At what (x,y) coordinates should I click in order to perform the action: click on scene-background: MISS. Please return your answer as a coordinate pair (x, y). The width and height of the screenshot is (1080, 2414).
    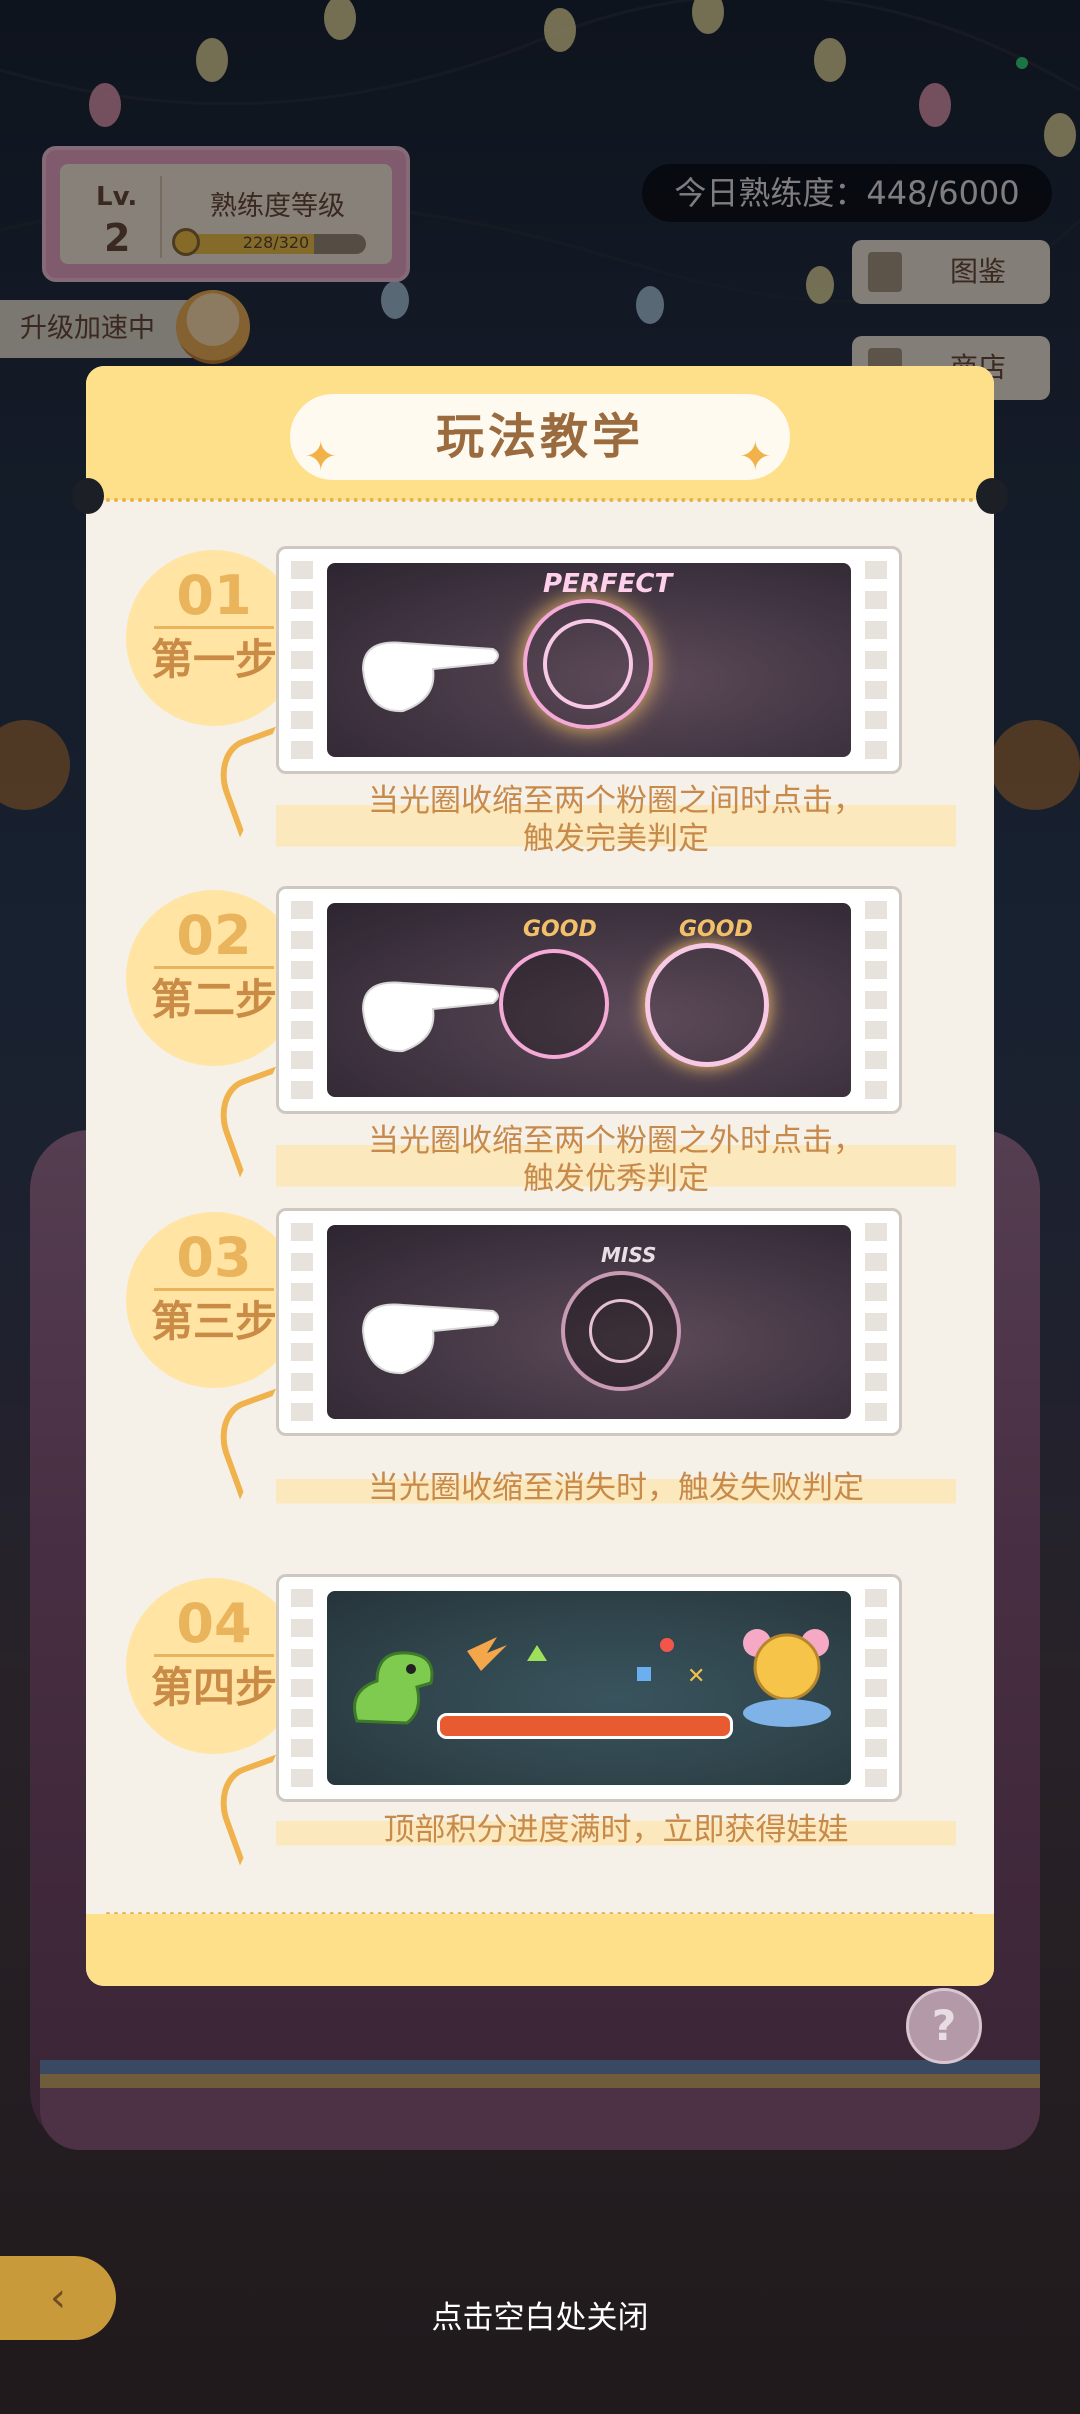
    Looking at the image, I should click on (589, 1322).